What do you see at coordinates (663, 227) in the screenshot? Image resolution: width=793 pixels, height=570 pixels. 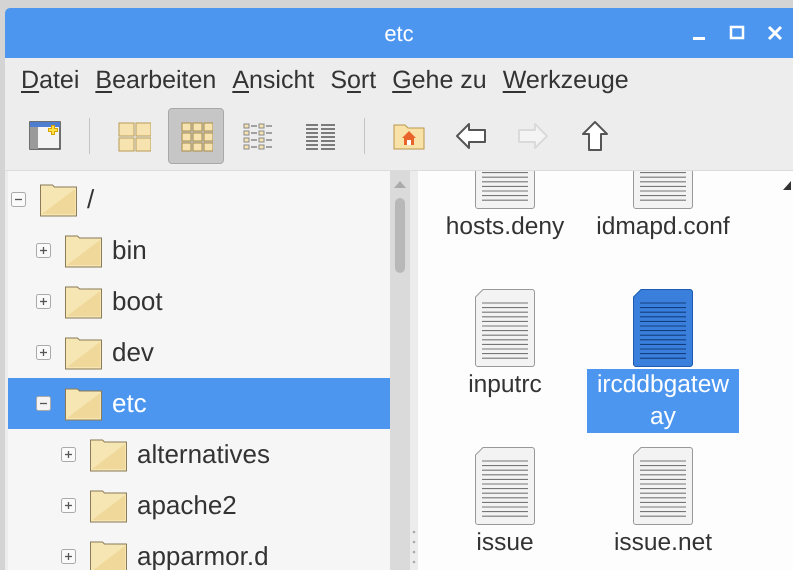 I see `file-name: idmapd.conf` at bounding box center [663, 227].